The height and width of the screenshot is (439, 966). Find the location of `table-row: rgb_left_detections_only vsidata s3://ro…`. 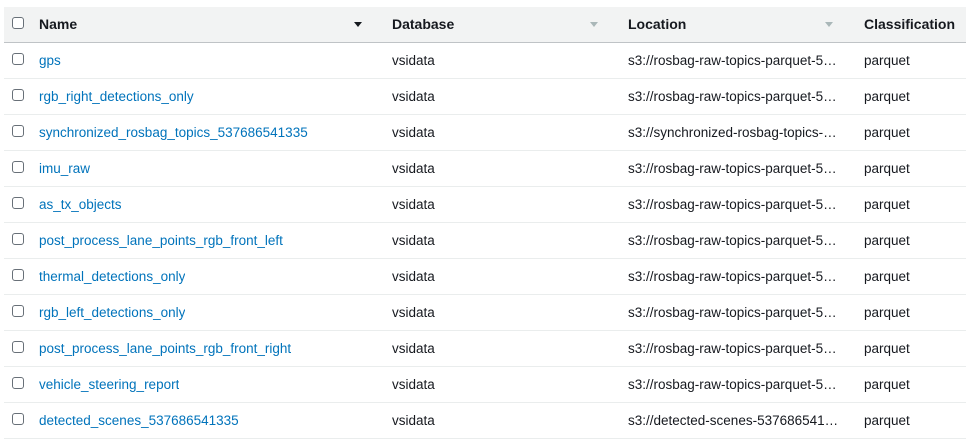

table-row: rgb_left_detections_only vsidata s3://ro… is located at coordinates (485, 313).